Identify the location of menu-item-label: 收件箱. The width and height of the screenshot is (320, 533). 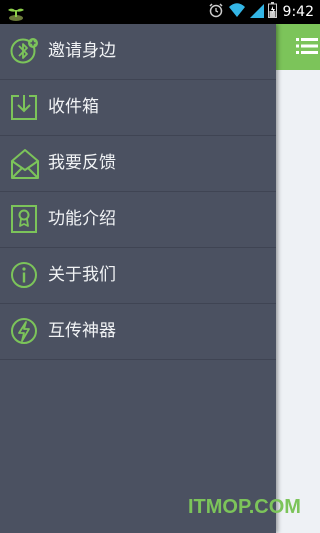
(73, 107).